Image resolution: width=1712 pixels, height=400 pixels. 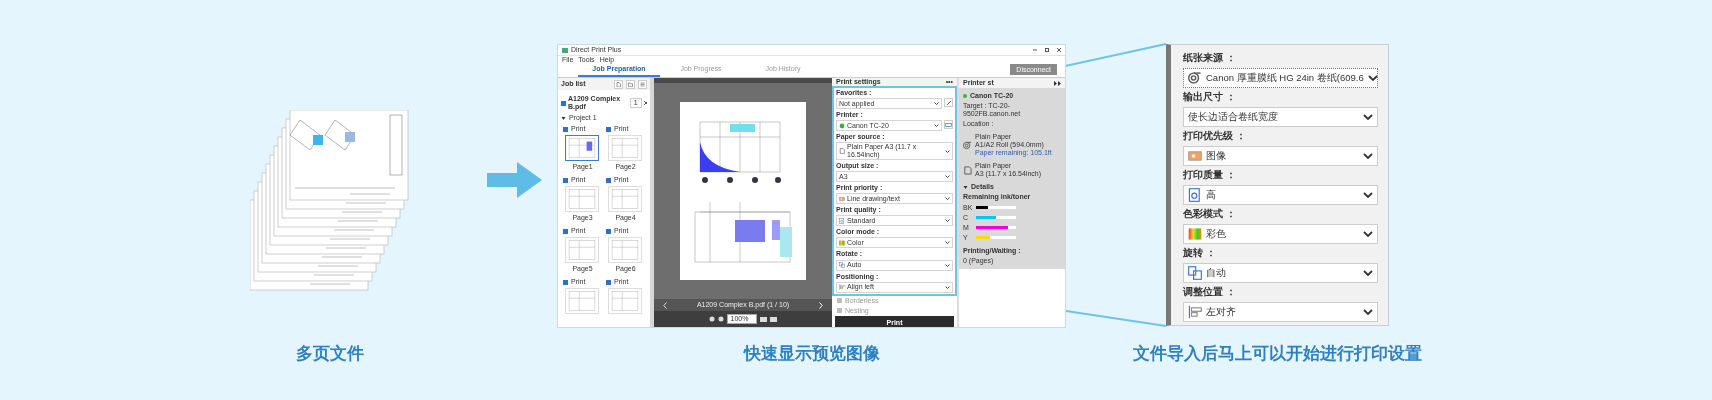 I want to click on field-label: 打印优先级 ：, so click(x=1215, y=136).